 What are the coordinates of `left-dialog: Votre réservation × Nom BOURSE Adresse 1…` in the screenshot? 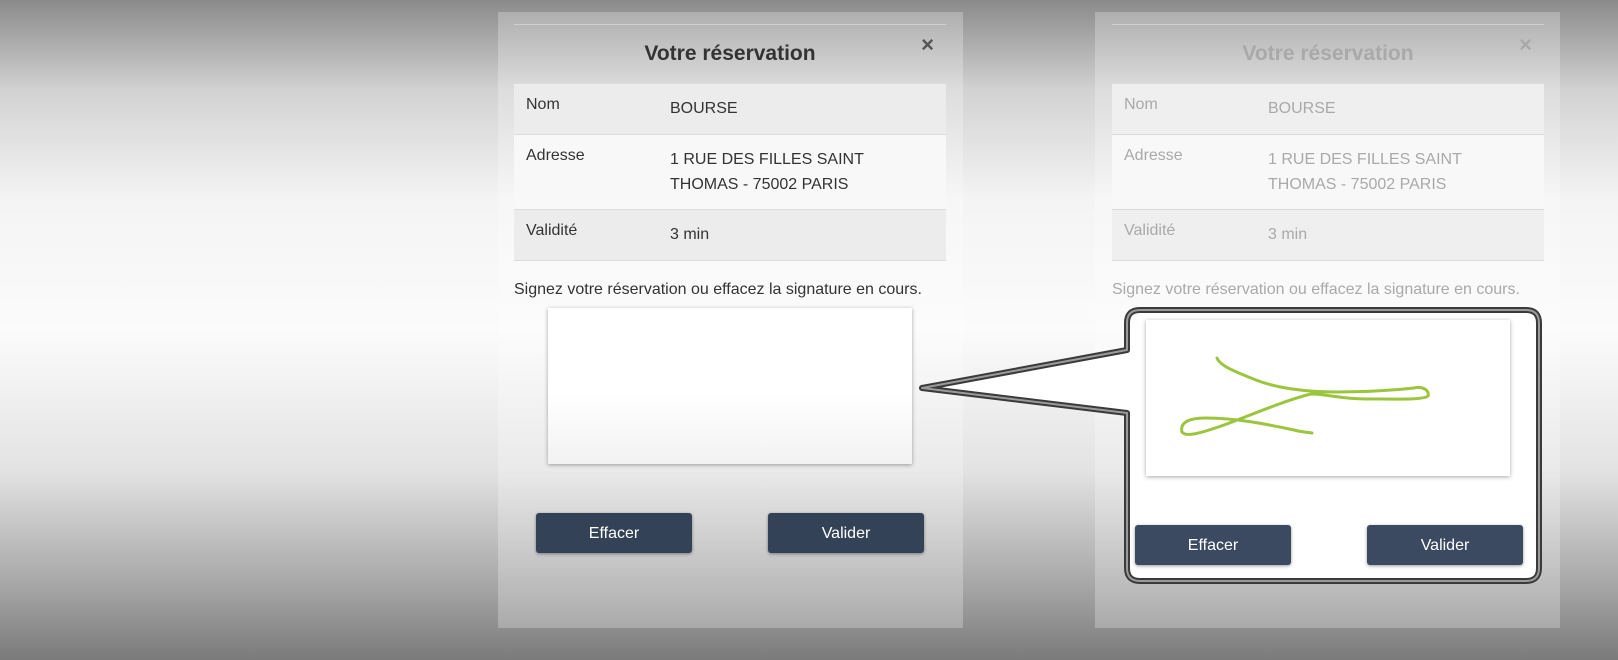 It's located at (730, 161).